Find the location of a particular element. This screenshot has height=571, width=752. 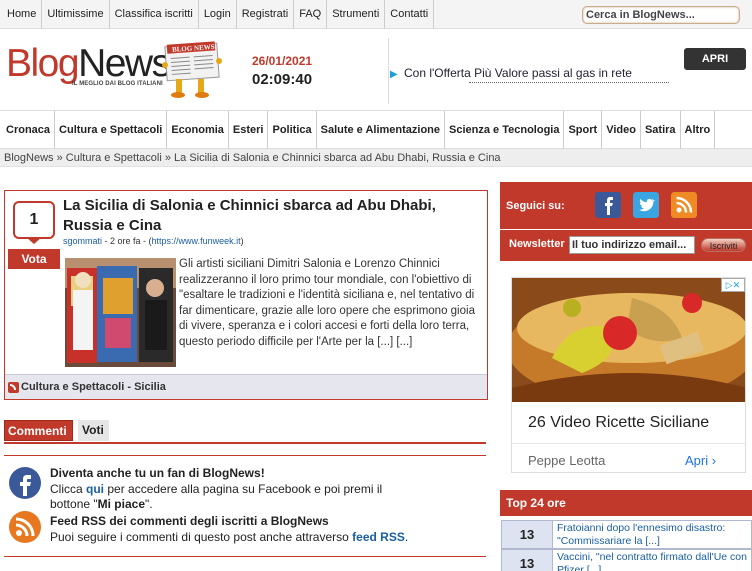

article-category-bar: Cultura e Spettacoli - Sicilia is located at coordinates (246, 386).